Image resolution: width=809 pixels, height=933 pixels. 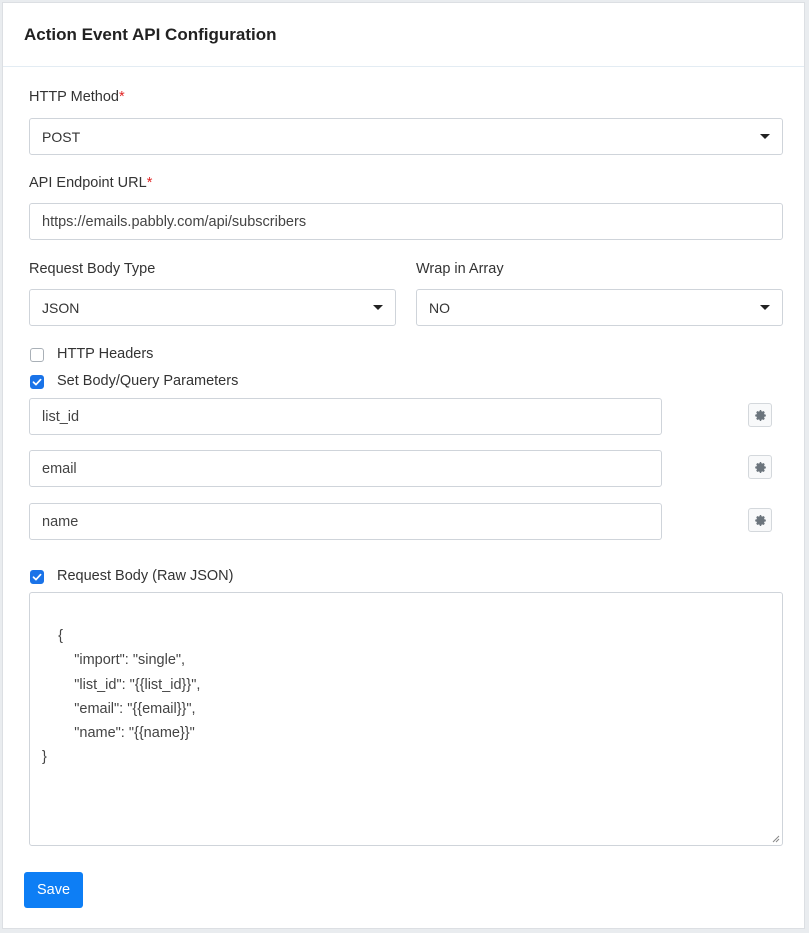 What do you see at coordinates (60, 521) in the screenshot?
I see `param-value: name` at bounding box center [60, 521].